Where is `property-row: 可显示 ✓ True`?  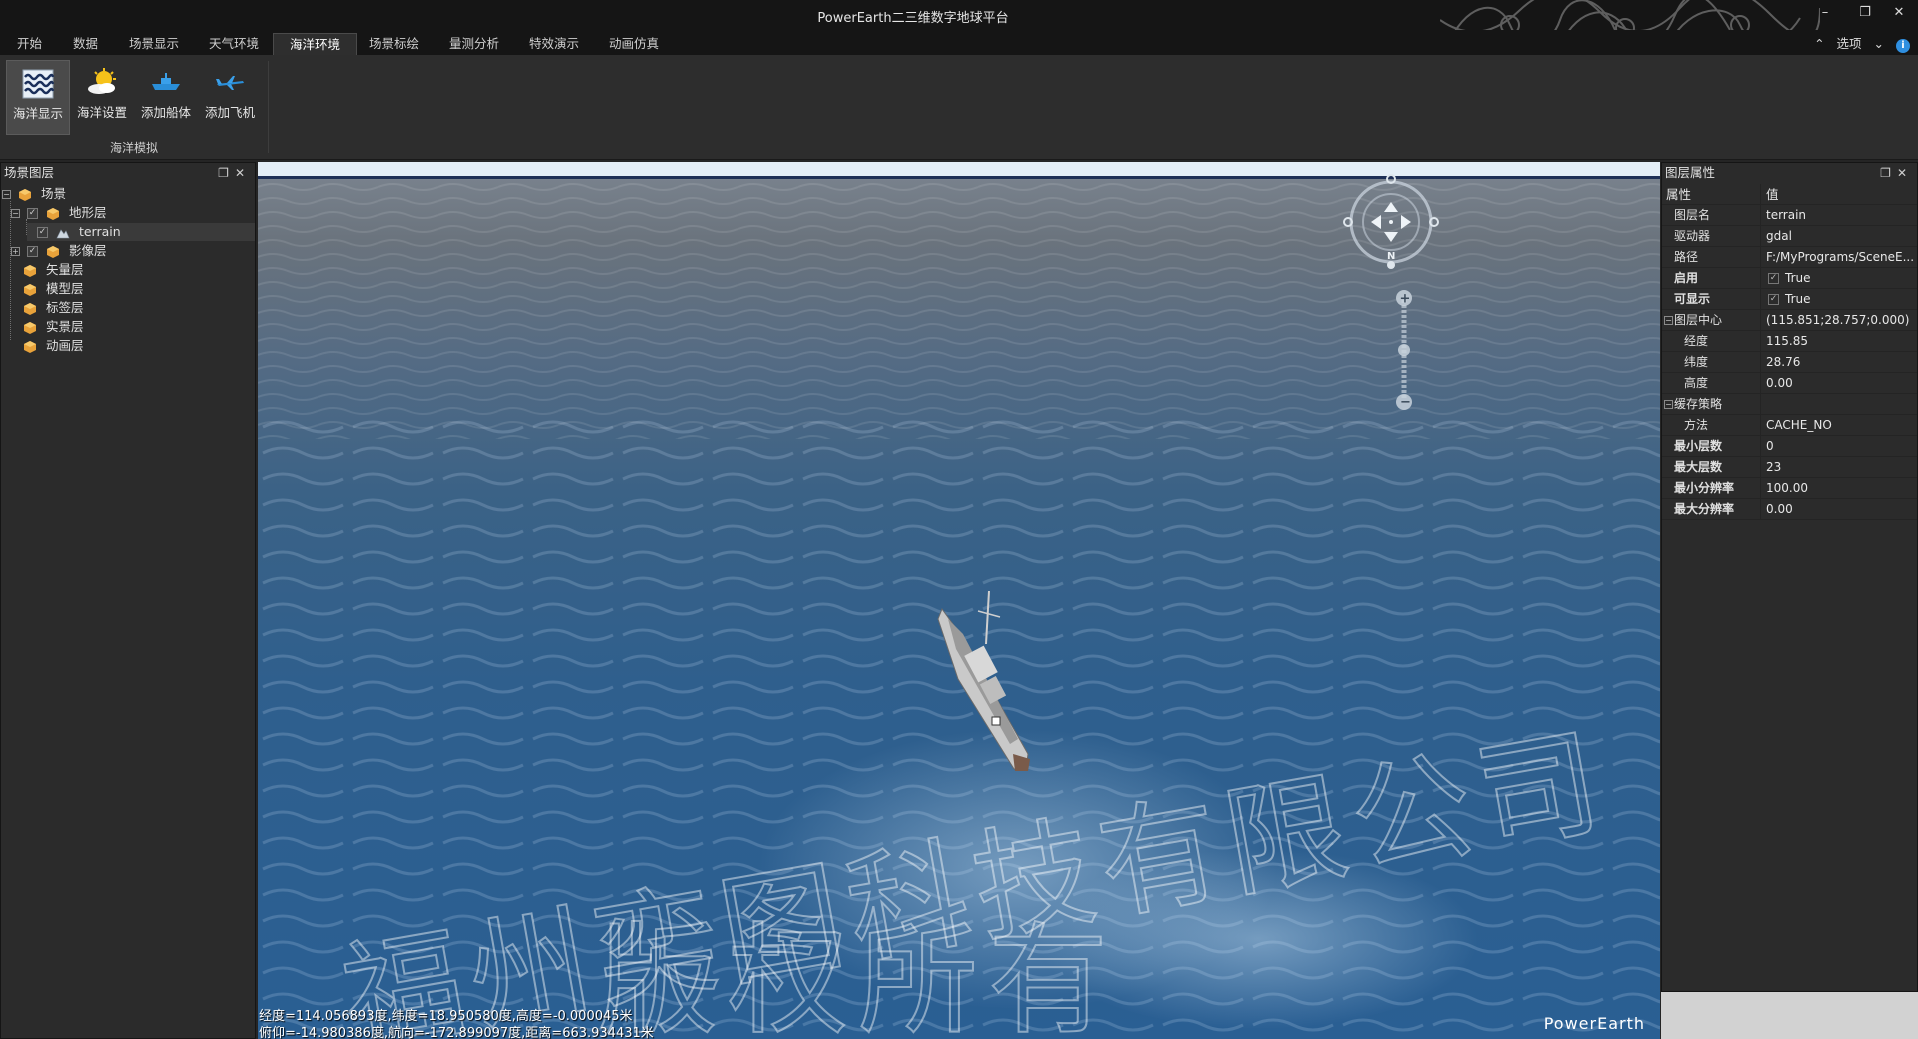 property-row: 可显示 ✓ True is located at coordinates (1789, 299).